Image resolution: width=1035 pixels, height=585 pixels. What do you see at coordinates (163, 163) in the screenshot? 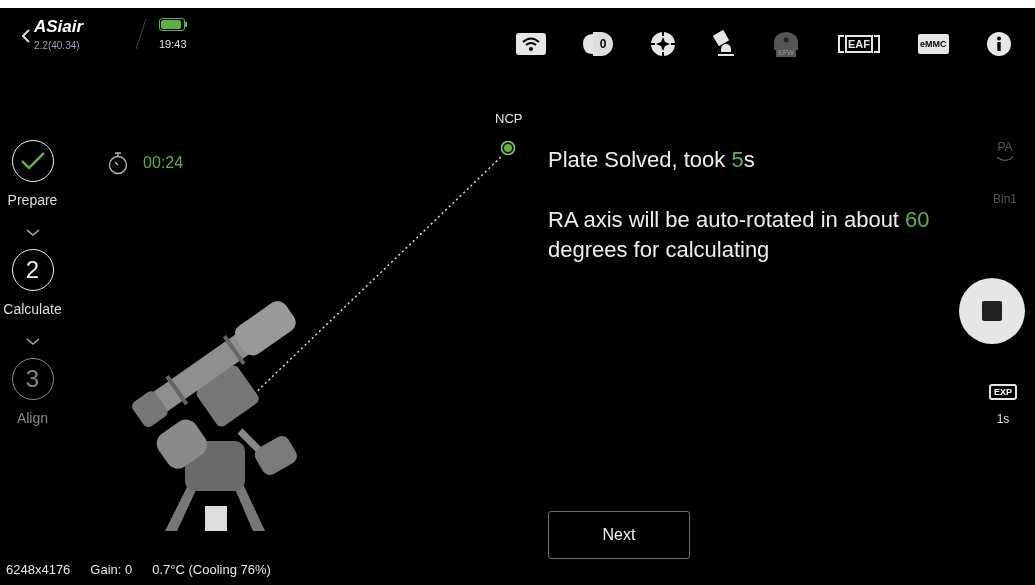
I see `elapsed-time: 00:24` at bounding box center [163, 163].